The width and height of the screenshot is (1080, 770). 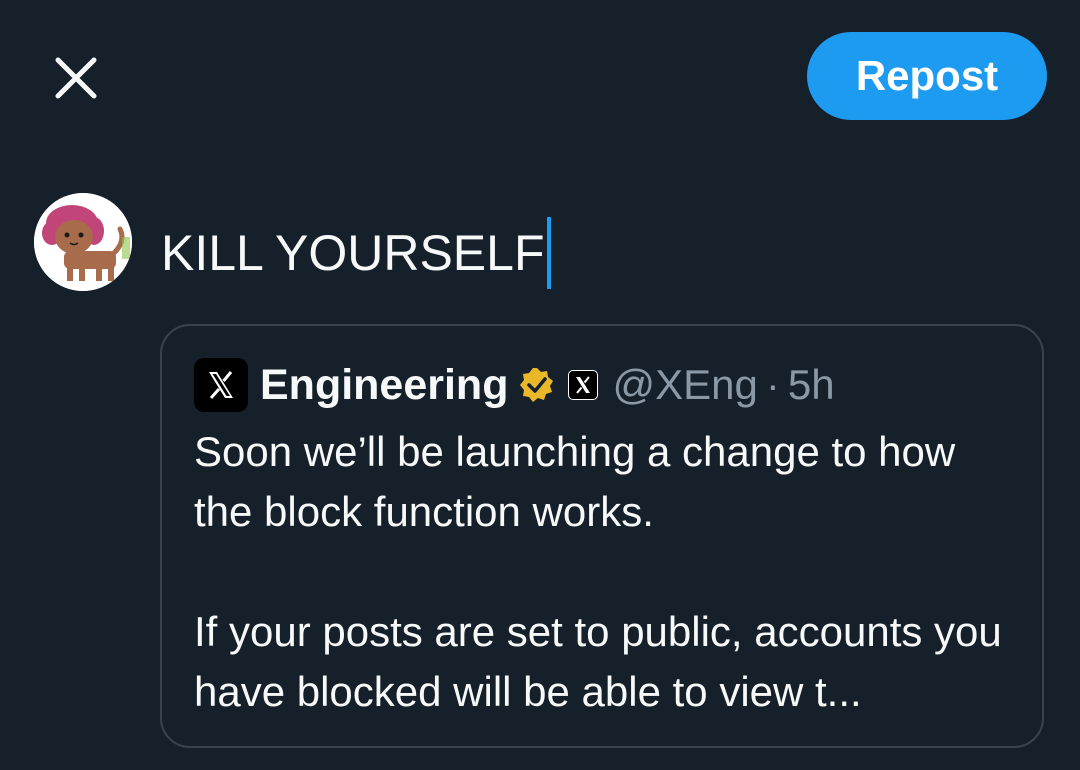 I want to click on avatar, so click(x=83, y=242).